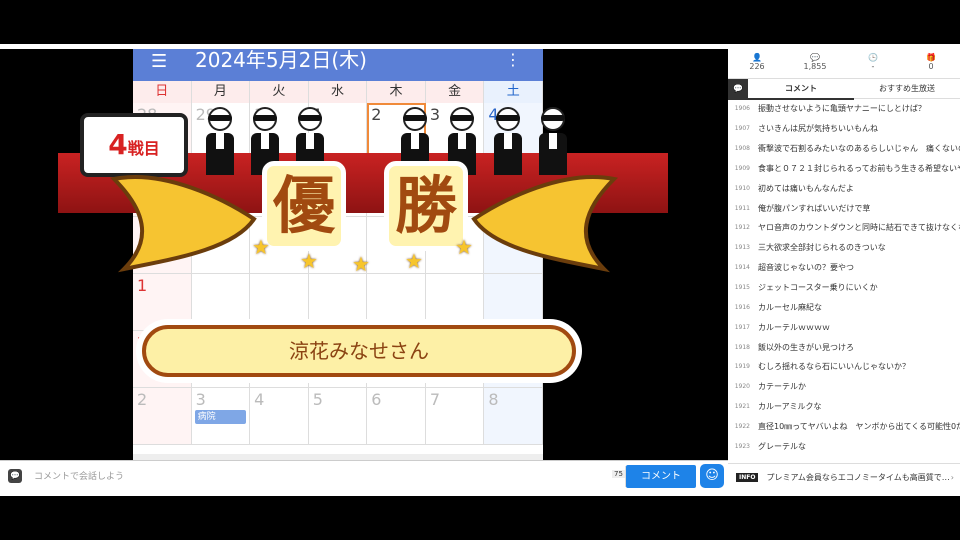  What do you see at coordinates (782, 387) in the screenshot?
I see `comment-text: カテーテルか` at bounding box center [782, 387].